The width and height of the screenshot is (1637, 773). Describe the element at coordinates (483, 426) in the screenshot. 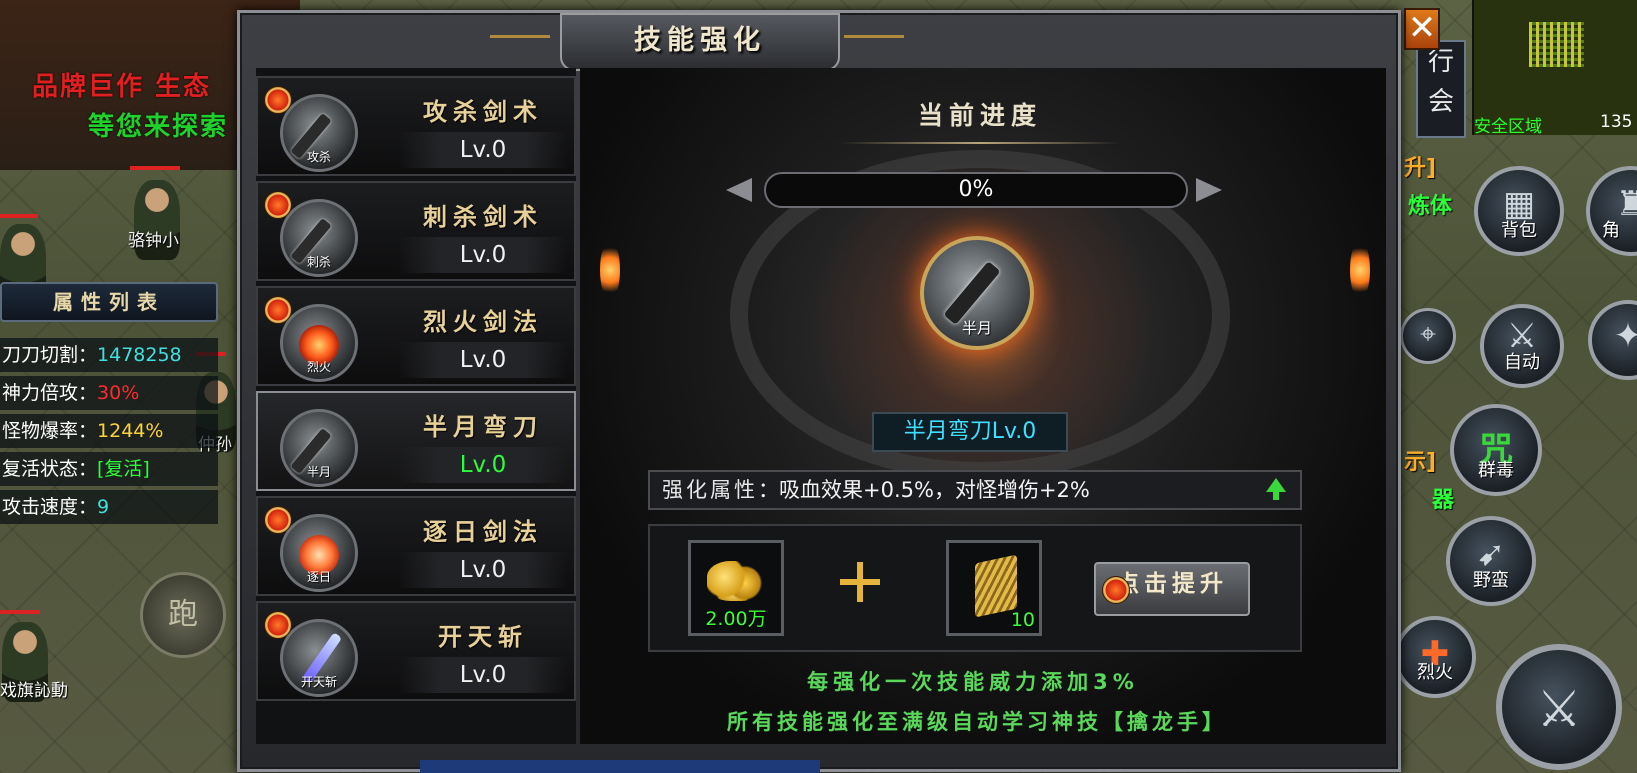

I see `skill-name: 半月弯刀` at that location.